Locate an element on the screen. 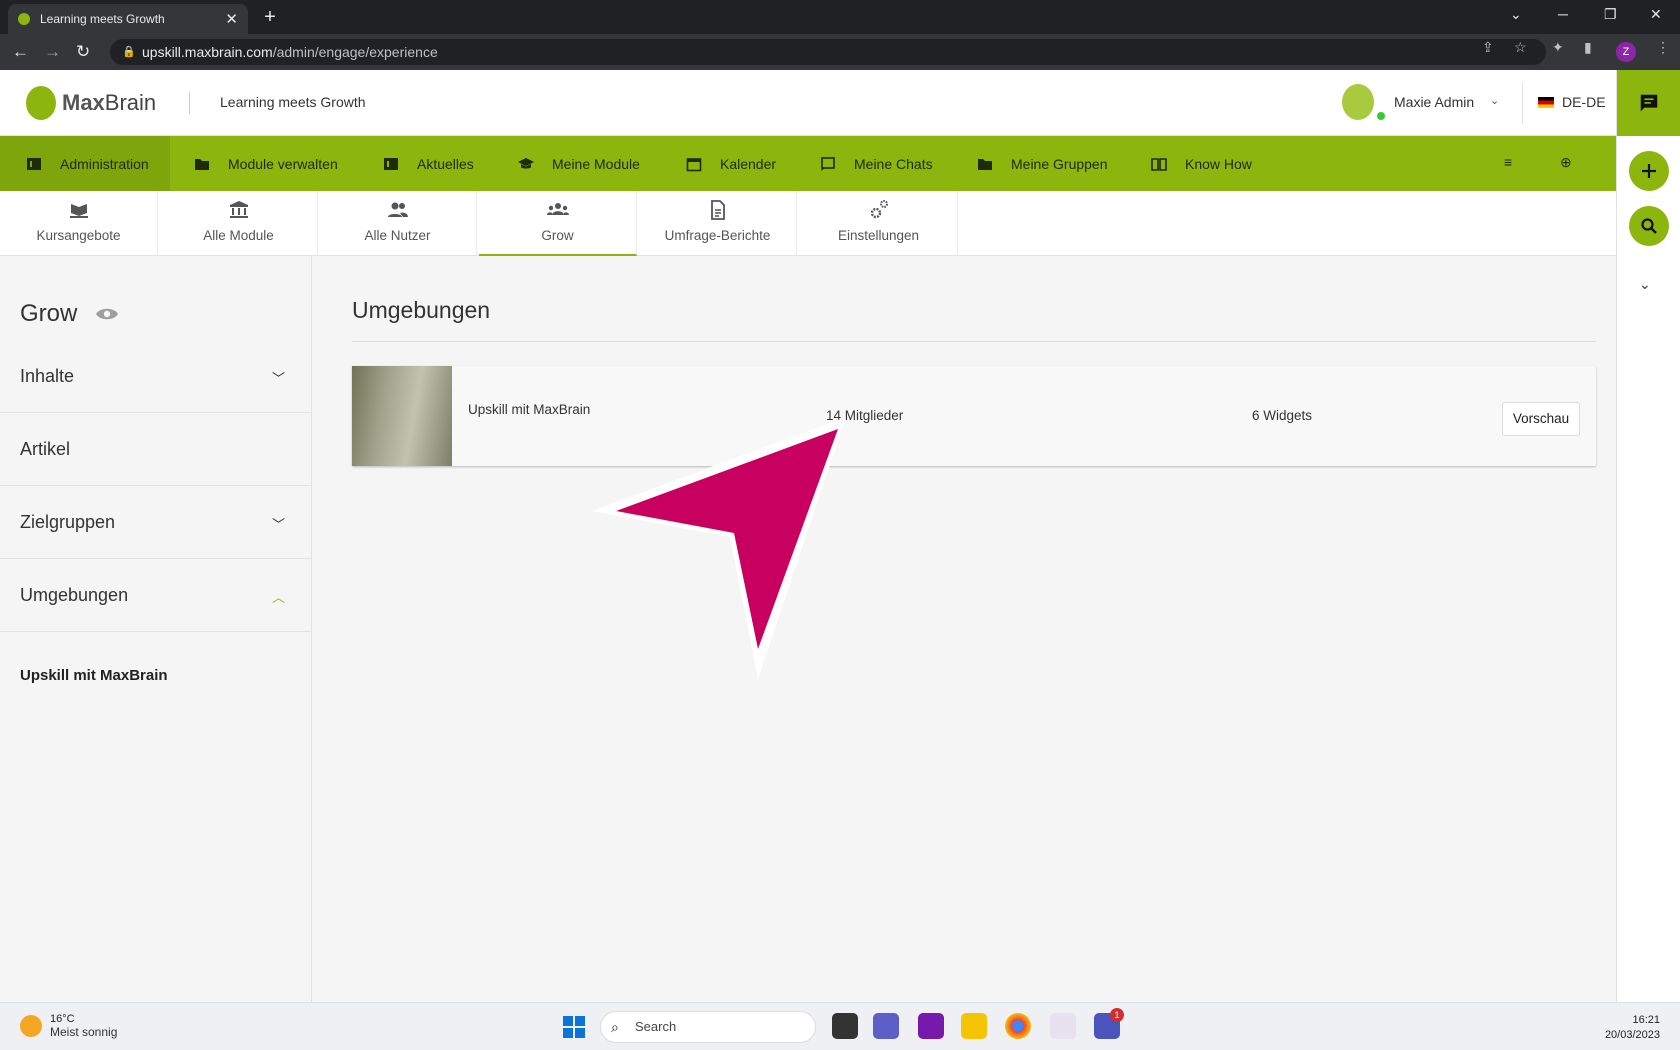 Image resolution: width=1680 pixels, height=1050 pixels. profile-avatar: Z is located at coordinates (1626, 52).